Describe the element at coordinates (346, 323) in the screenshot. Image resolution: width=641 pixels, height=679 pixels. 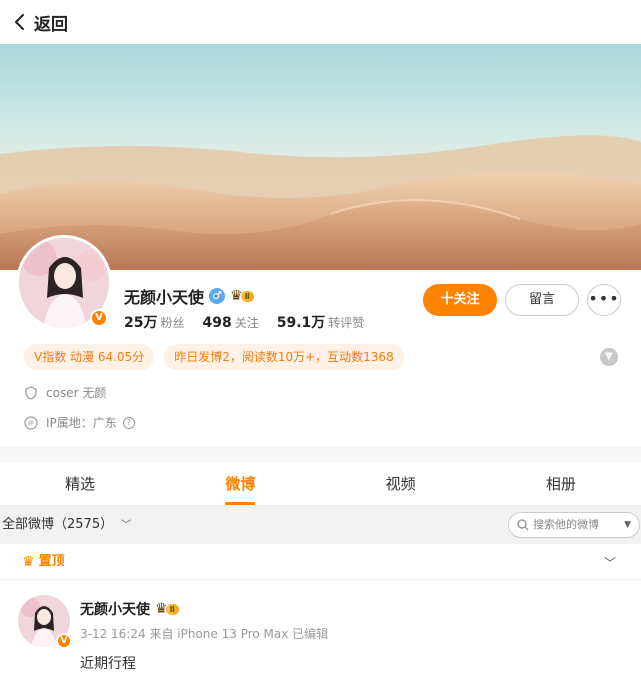
I see `stat-label: 转评赞` at that location.